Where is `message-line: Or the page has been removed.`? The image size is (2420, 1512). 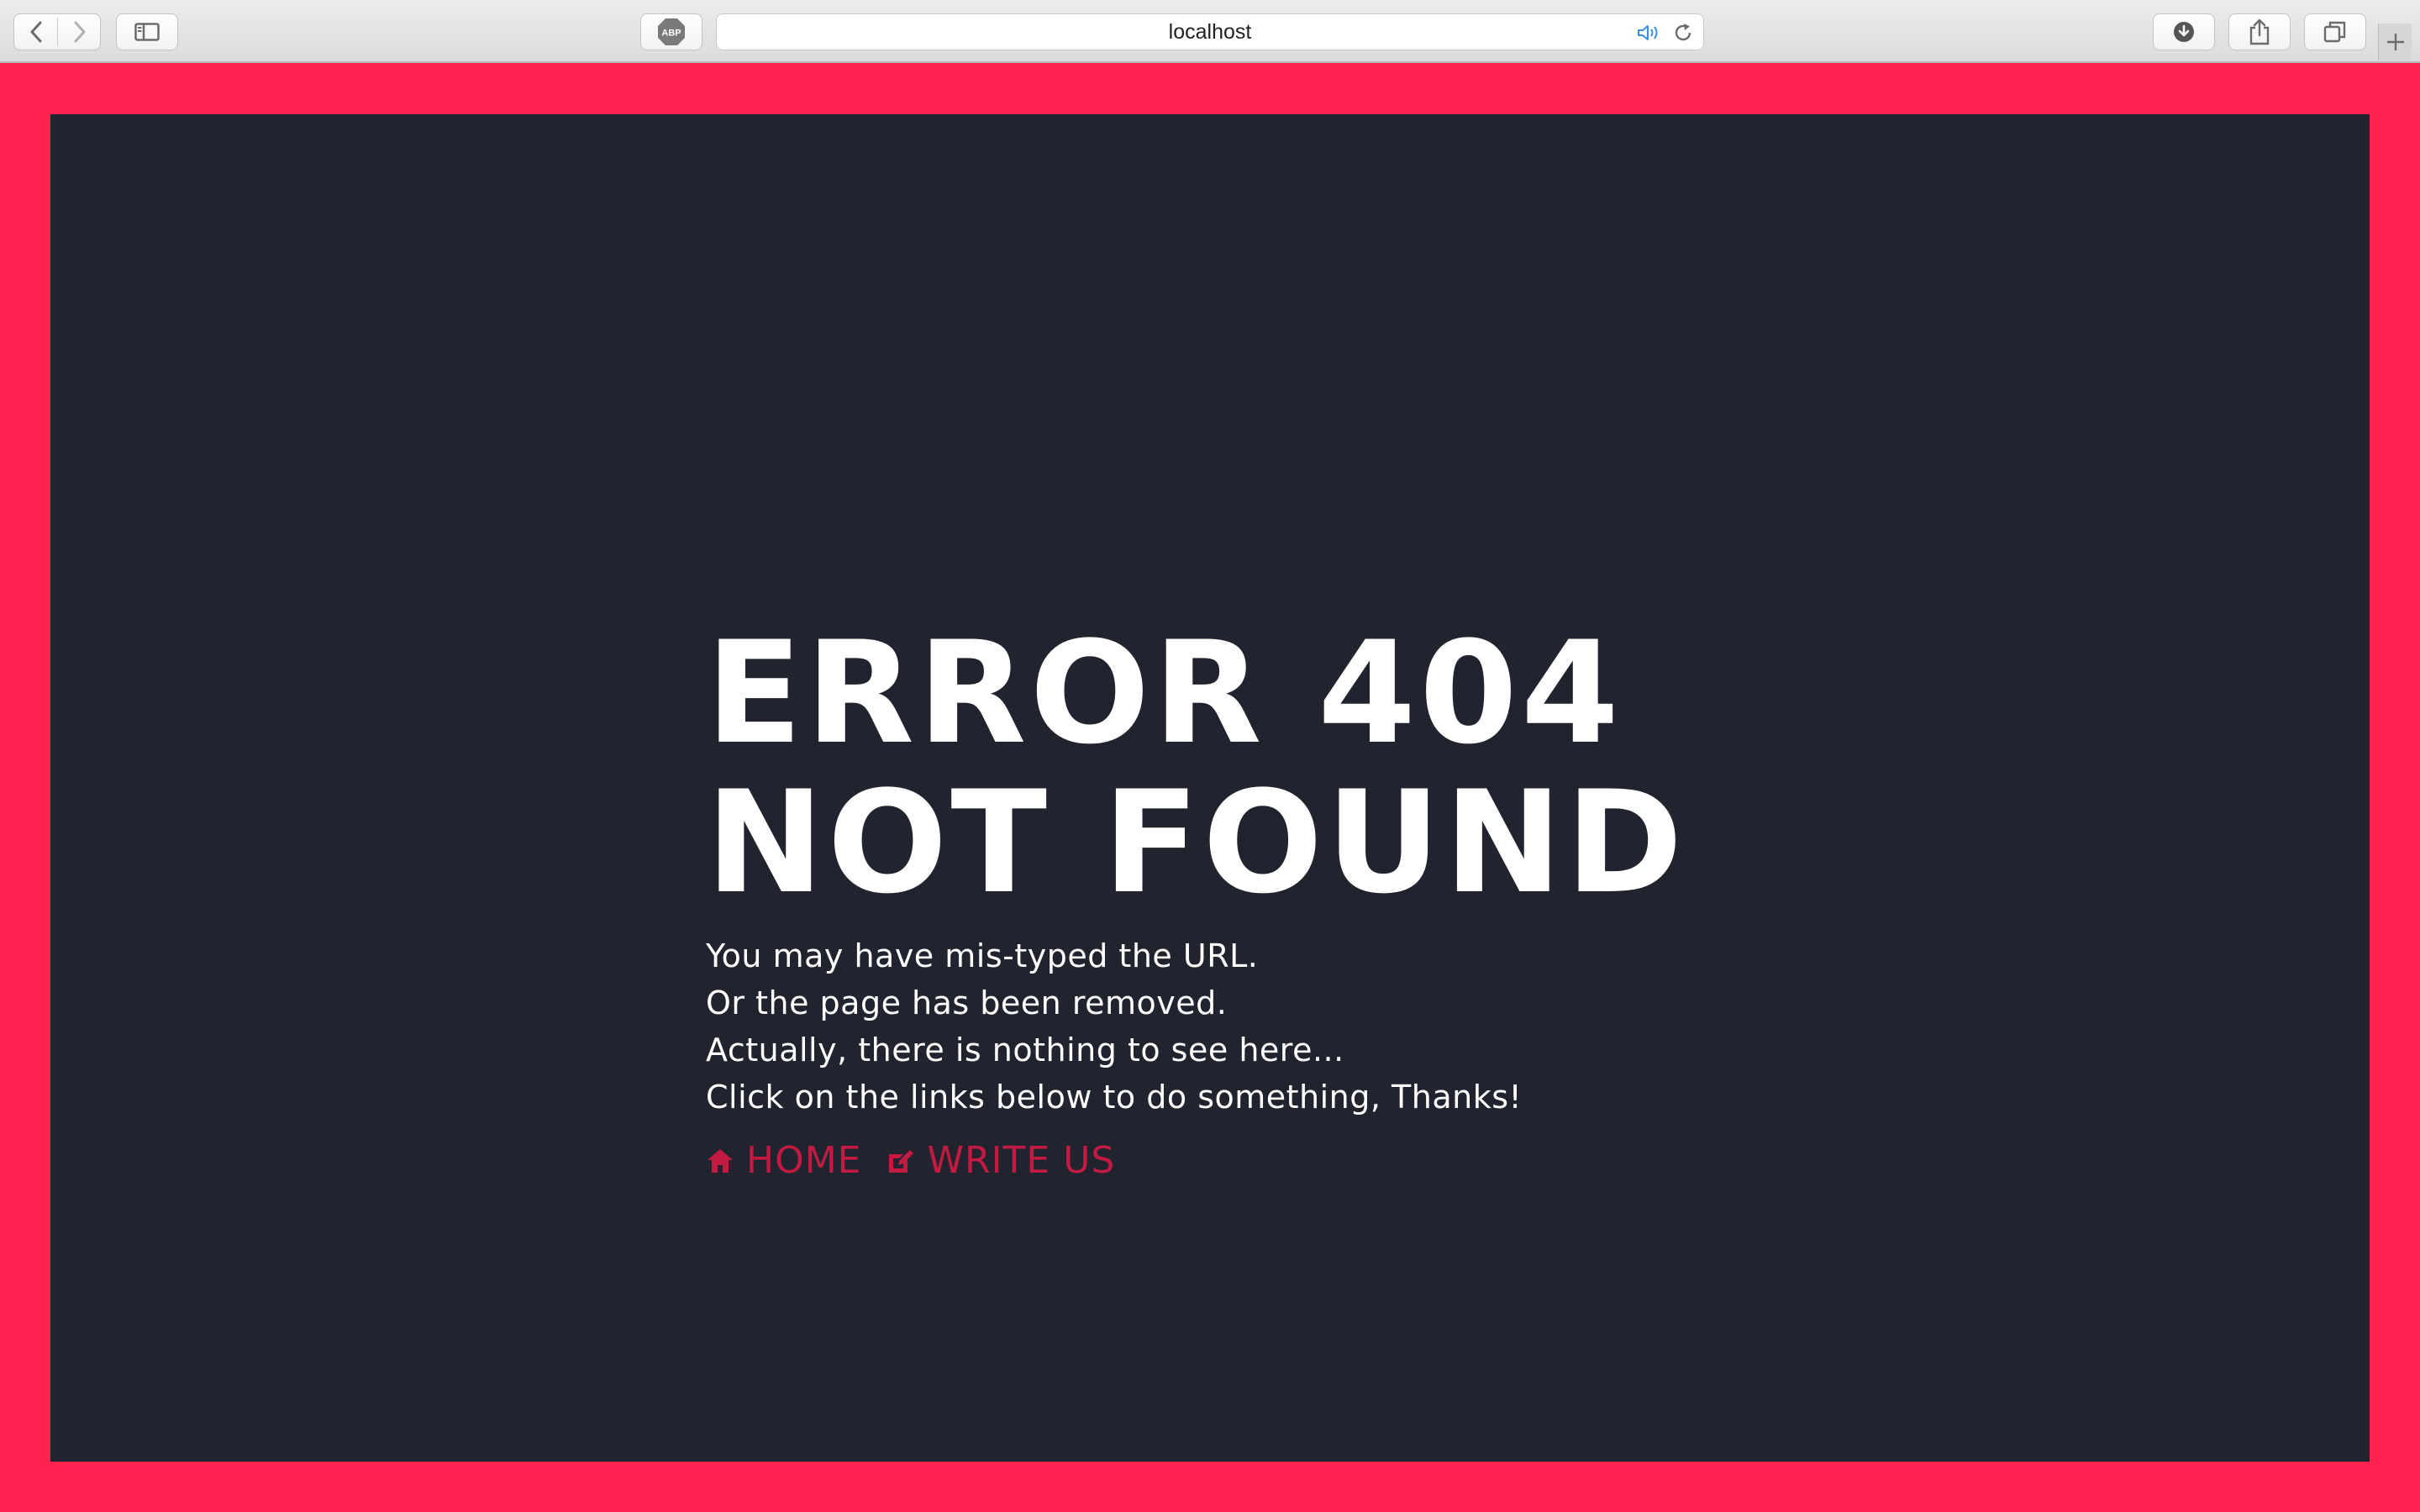 message-line: Or the page has been removed. is located at coordinates (967, 1002).